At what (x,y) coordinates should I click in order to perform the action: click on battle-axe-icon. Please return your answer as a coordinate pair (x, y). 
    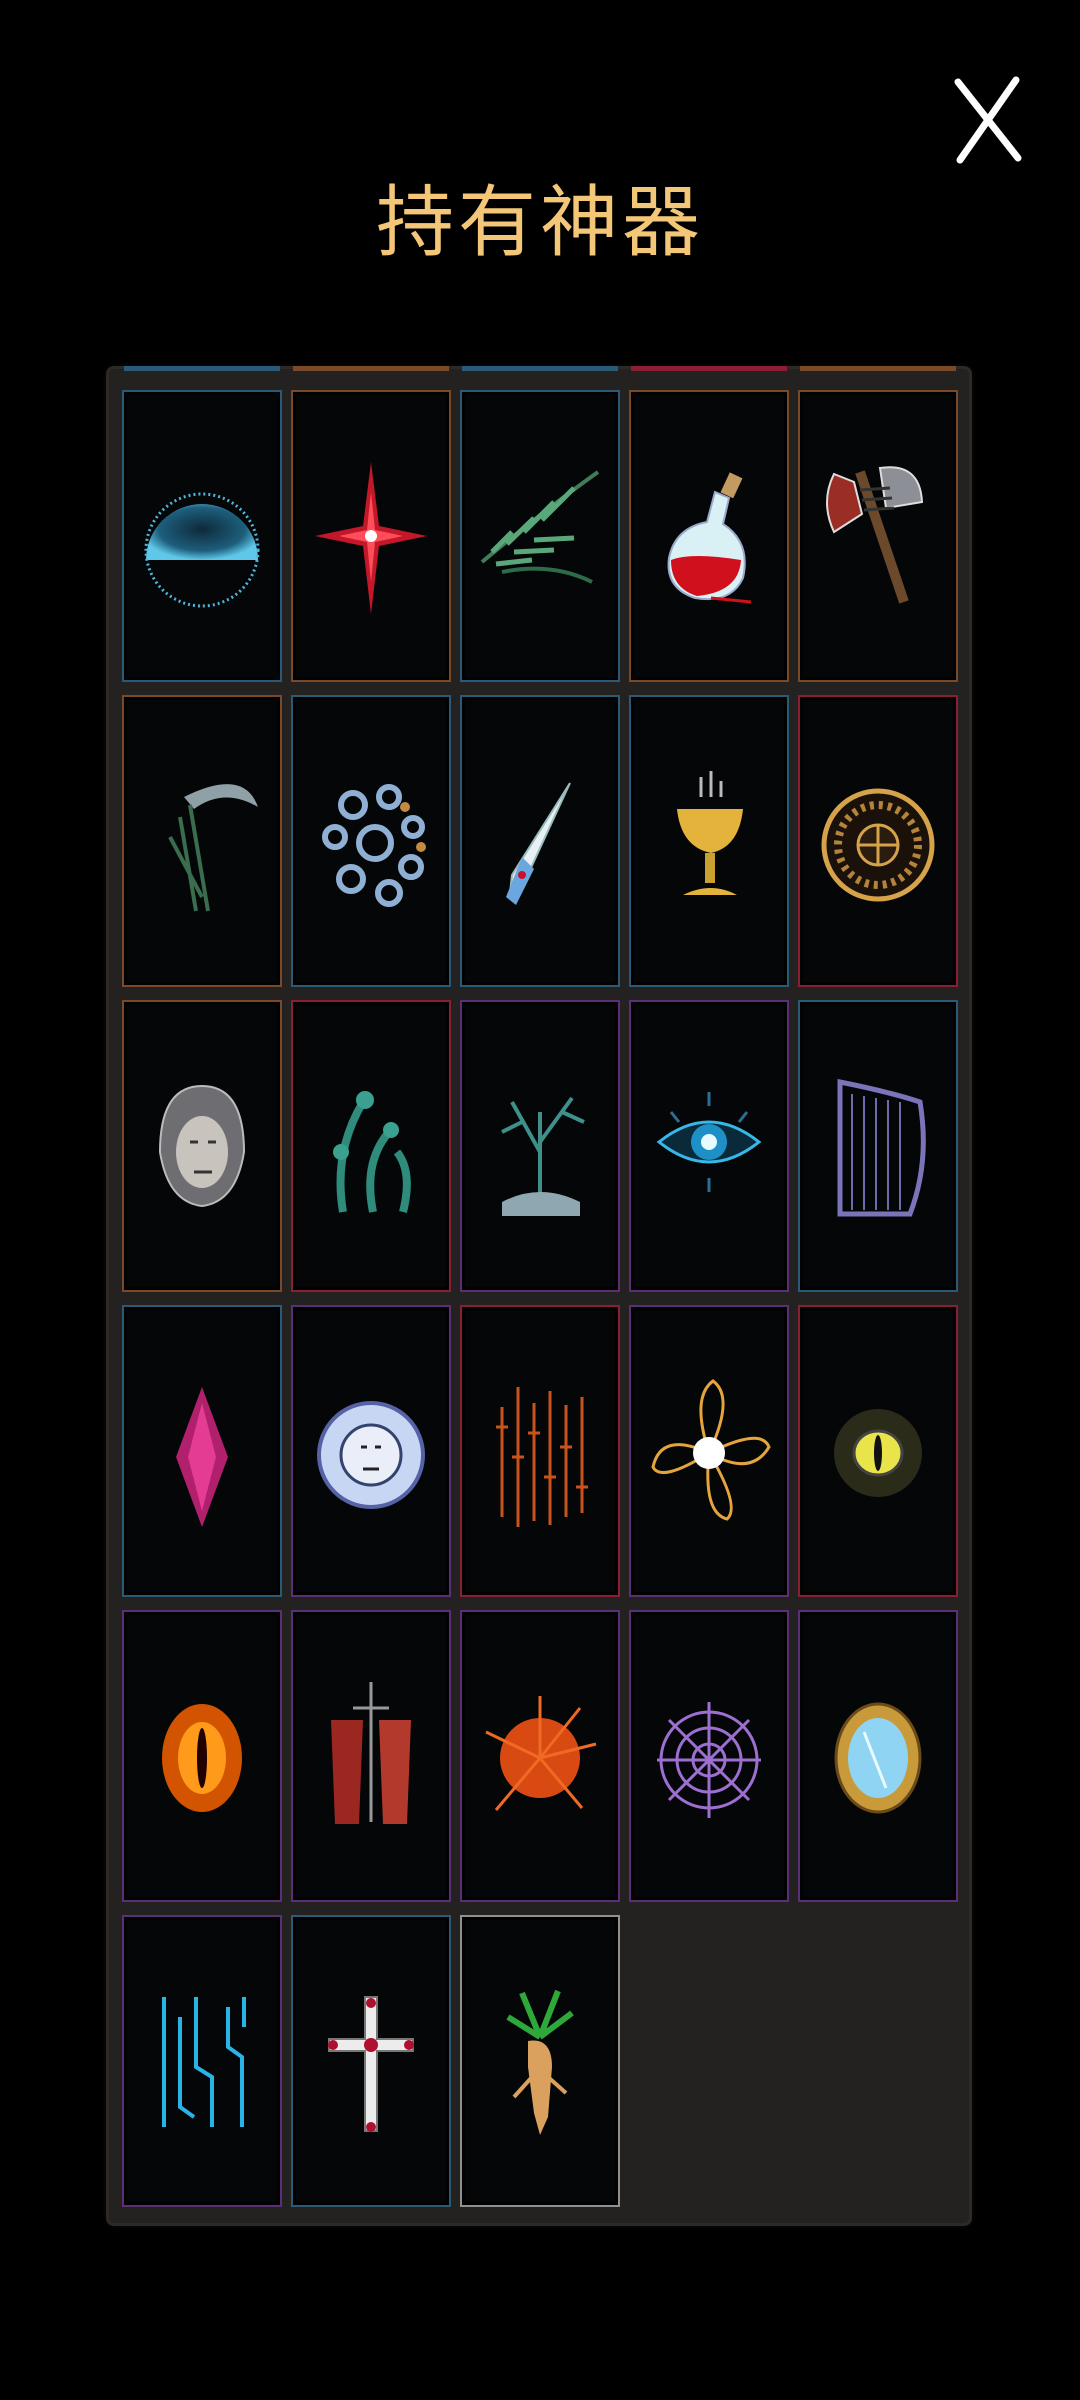
    Looking at the image, I should click on (875, 535).